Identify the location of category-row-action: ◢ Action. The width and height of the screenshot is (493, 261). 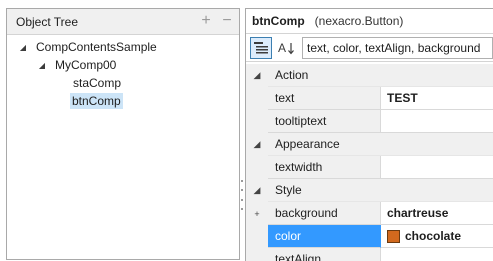
(369, 75).